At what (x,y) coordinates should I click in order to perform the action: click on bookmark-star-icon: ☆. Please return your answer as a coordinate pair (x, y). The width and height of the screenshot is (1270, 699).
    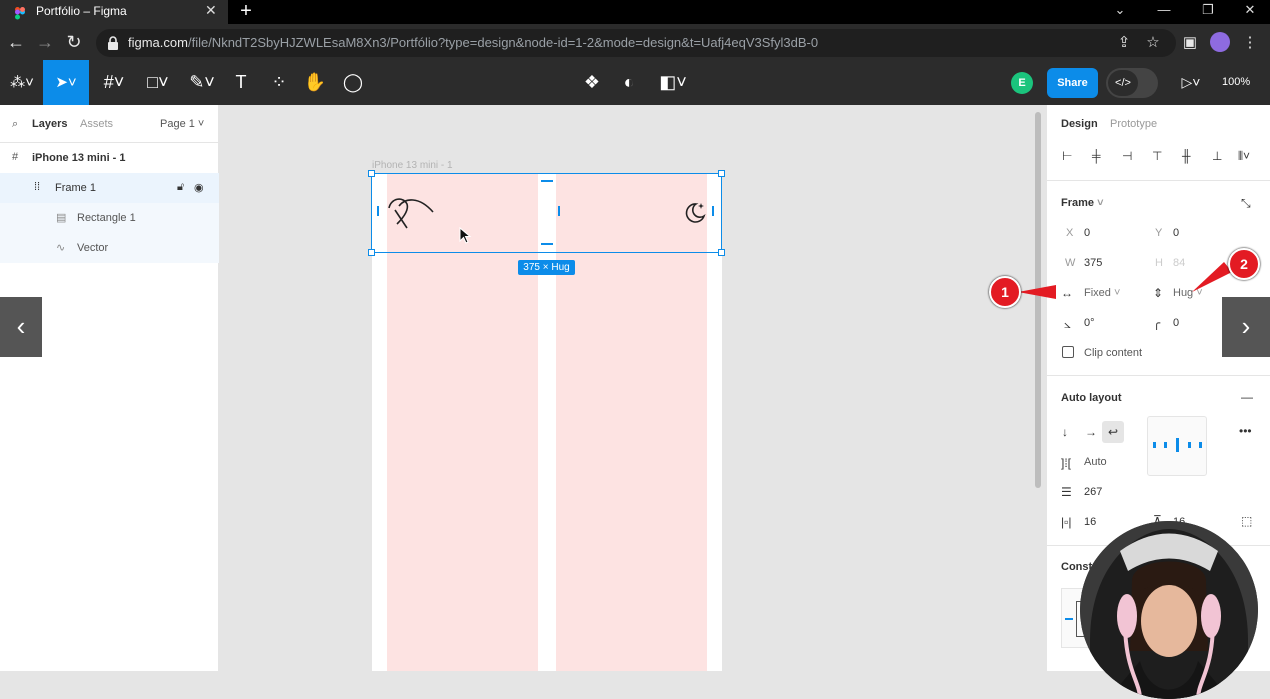
    Looking at the image, I should click on (1153, 42).